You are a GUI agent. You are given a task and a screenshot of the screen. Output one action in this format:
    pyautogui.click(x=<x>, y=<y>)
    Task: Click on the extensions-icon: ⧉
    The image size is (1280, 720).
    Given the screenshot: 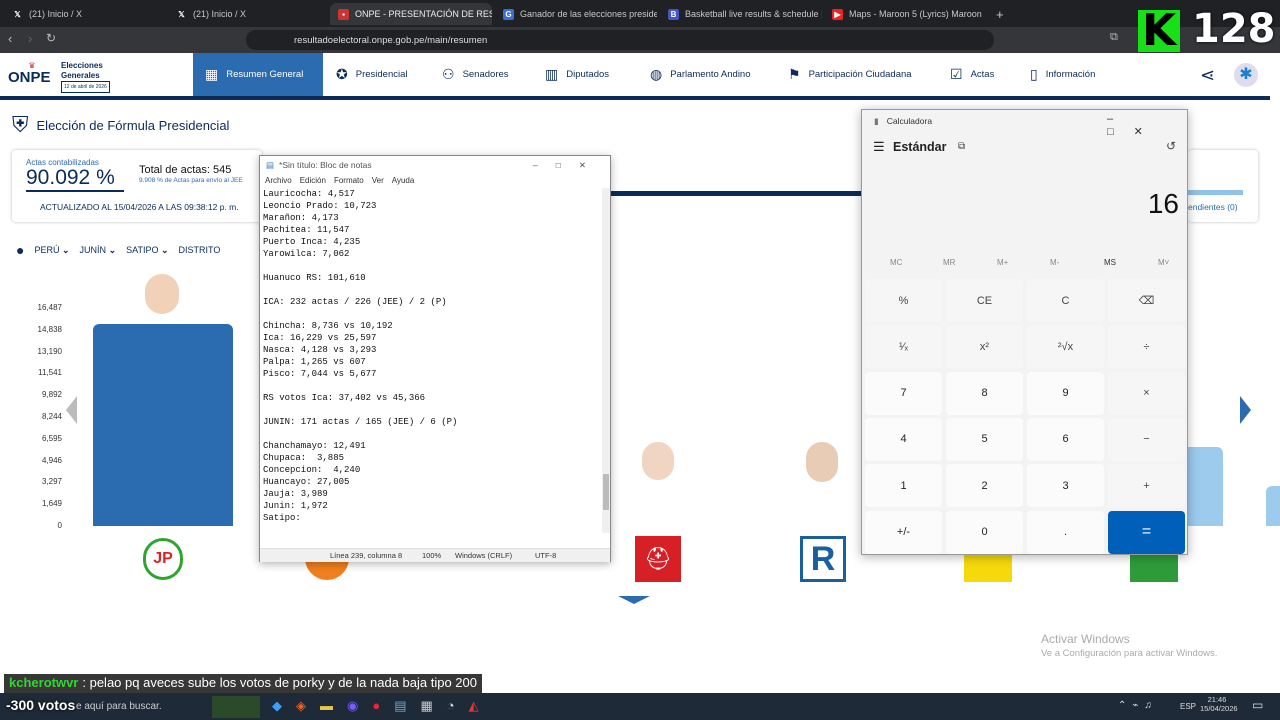 What is the action you would take?
    pyautogui.click(x=1114, y=37)
    